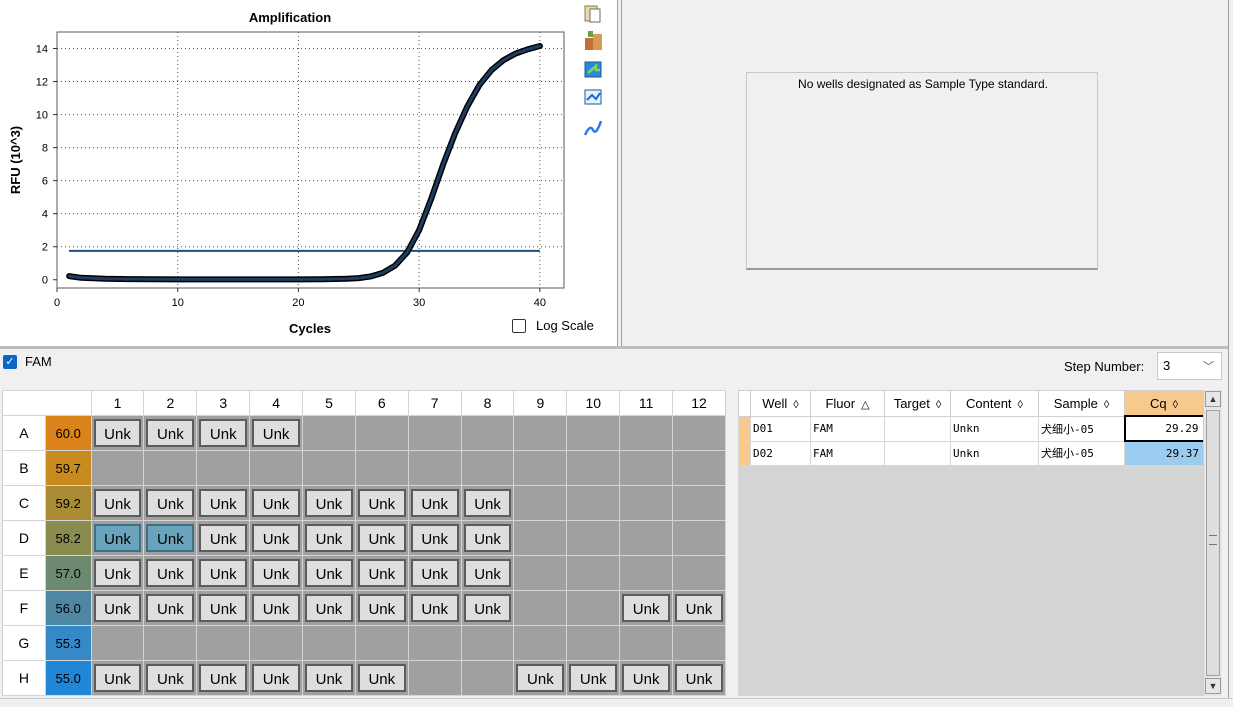  I want to click on cell-well: D01, so click(780, 428).